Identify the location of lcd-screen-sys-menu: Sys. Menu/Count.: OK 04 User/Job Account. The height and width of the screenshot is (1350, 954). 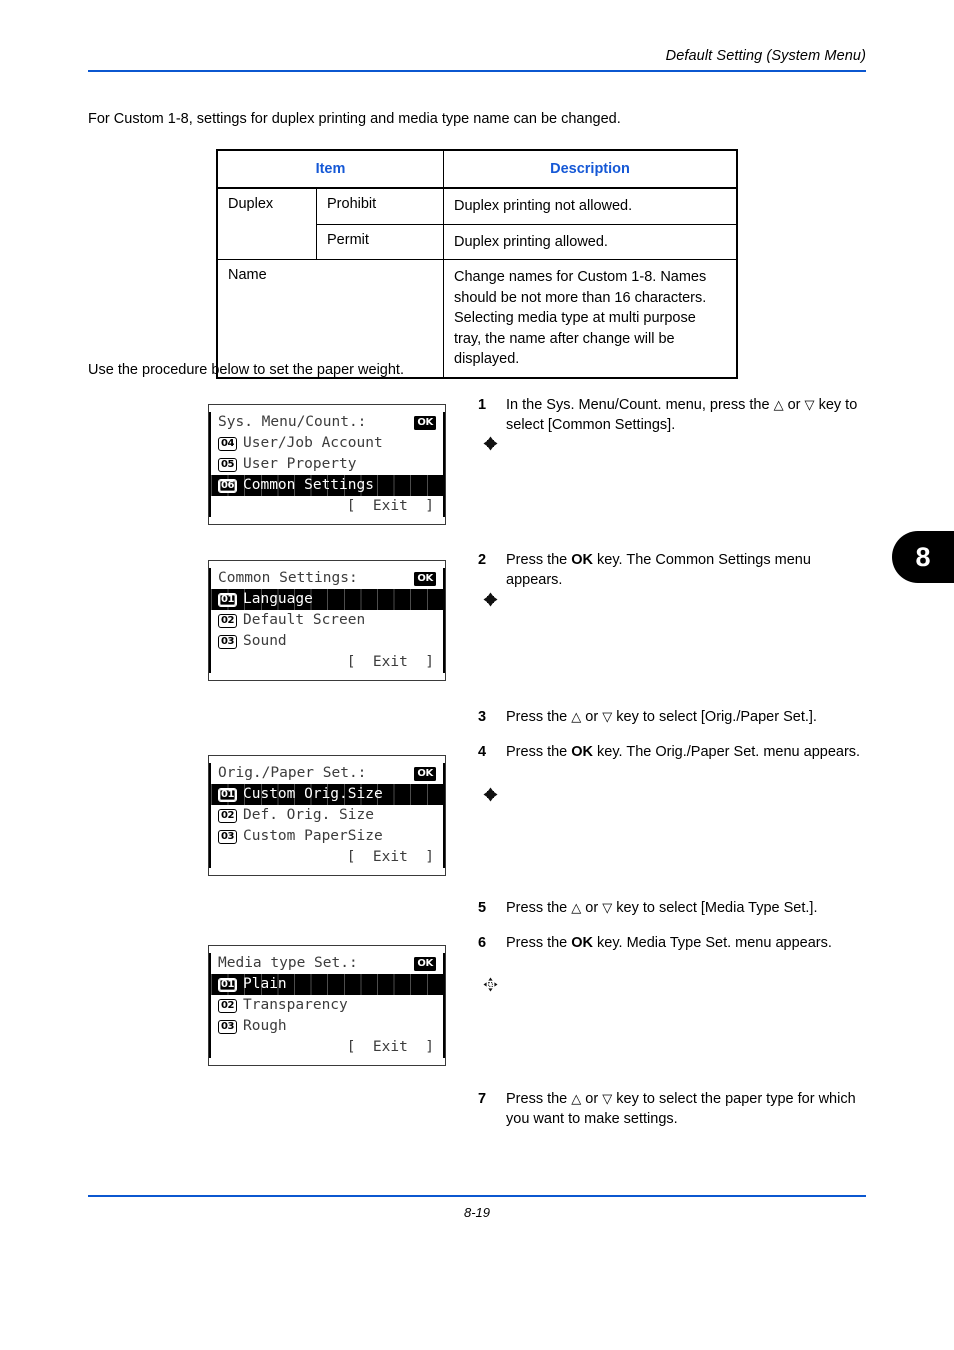
(353, 464).